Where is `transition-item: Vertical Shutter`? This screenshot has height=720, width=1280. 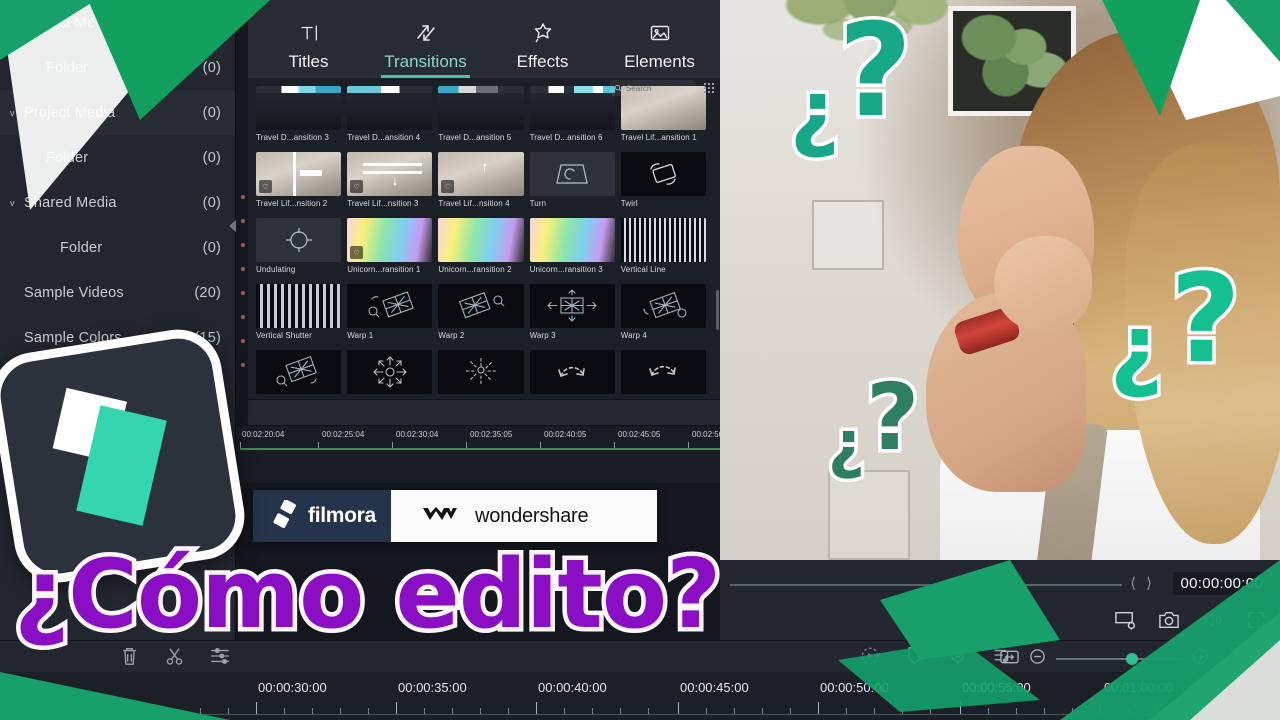
transition-item: Vertical Shutter is located at coordinates (299, 317).